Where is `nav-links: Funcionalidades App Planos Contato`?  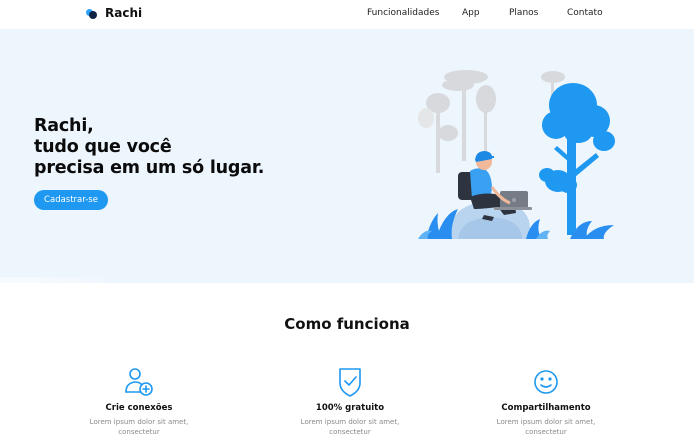
nav-links: Funcionalidades App Planos Contato is located at coordinates (347, 15).